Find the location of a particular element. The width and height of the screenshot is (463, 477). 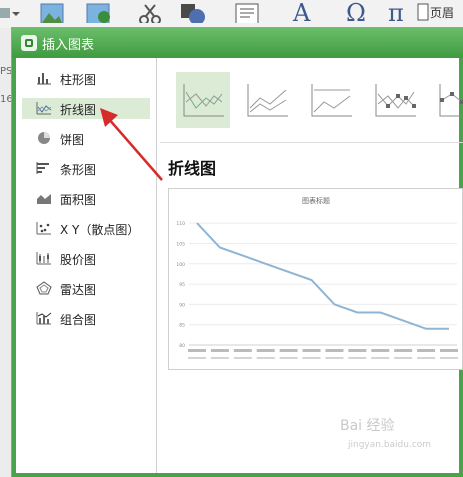

y-tick-label: 95 is located at coordinates (182, 285).